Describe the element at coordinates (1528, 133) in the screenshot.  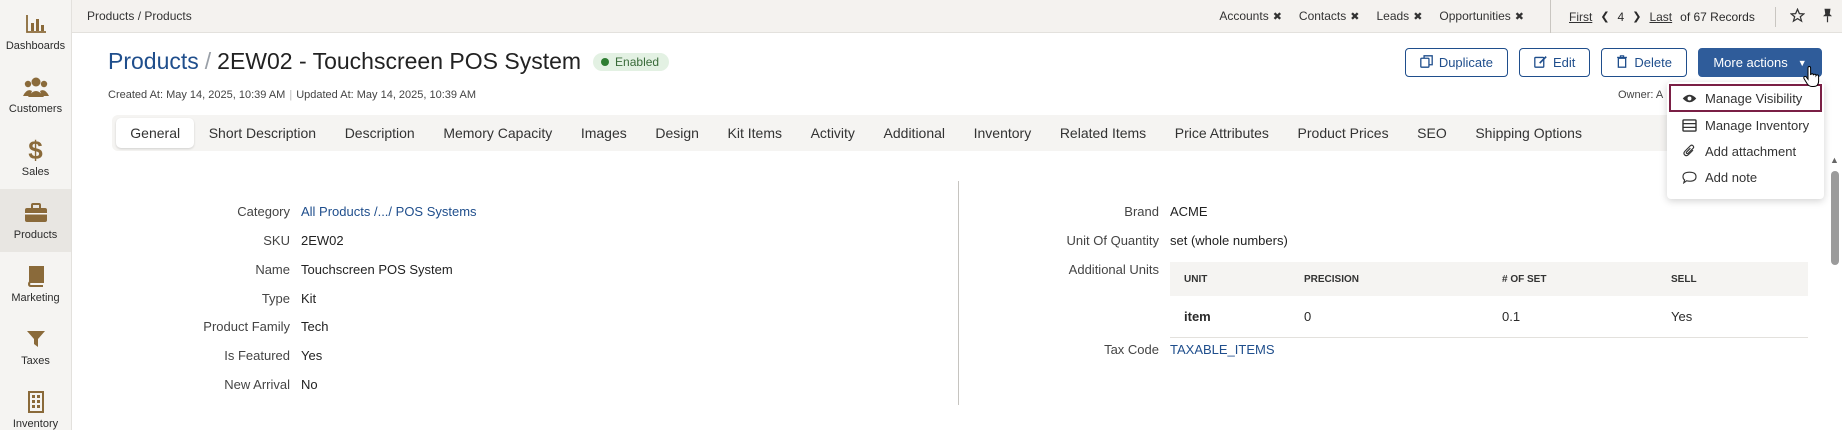
I see `tab-shipping-options: Shipping Options` at that location.